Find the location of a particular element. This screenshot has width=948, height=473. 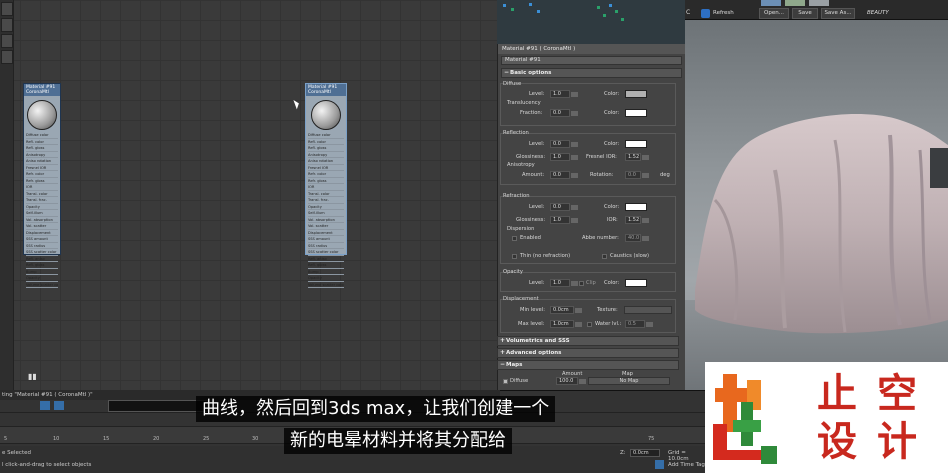

refraction-level-spinner: 0.0 is located at coordinates (564, 207).